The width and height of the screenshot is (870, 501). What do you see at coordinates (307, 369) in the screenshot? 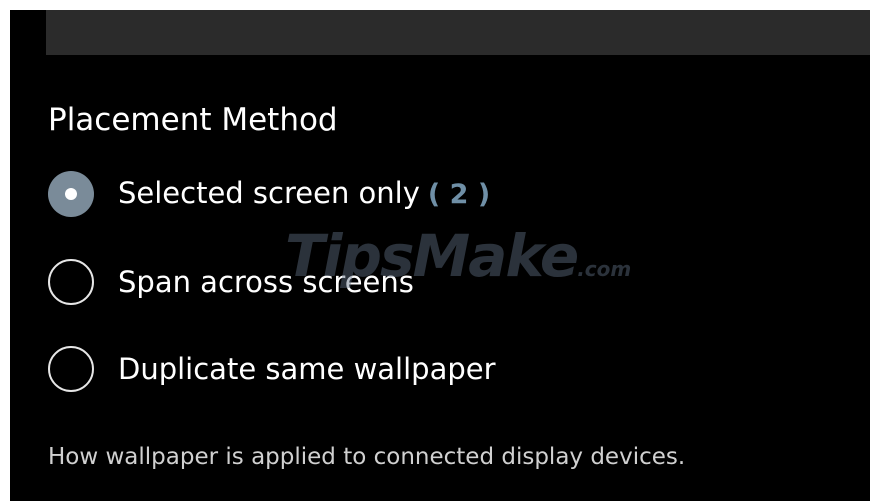
I see `radio-option-label: Duplicate same wallpaper` at bounding box center [307, 369].